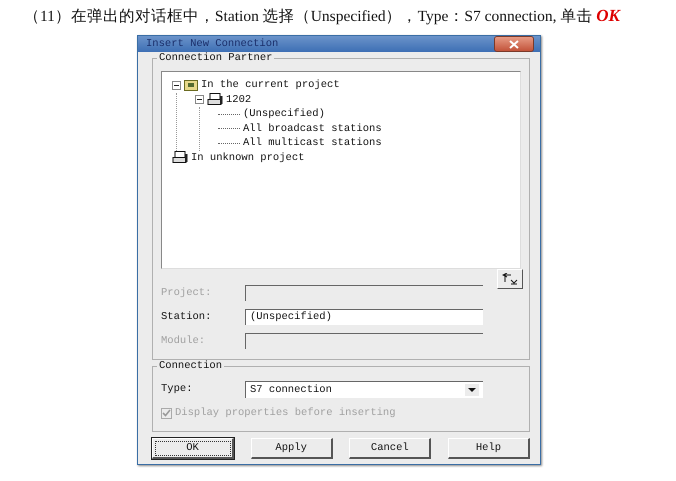 The width and height of the screenshot is (676, 481). Describe the element at coordinates (322, 16) in the screenshot. I see `instruction-text: （11）在弹出的对话框中，Station 选择（Unspecified），Type：S7 connection, 单击 OK` at that location.